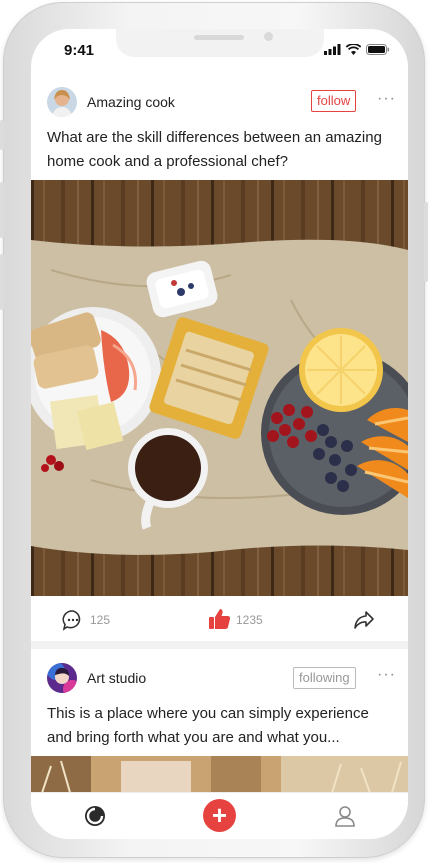  Describe the element at coordinates (219, 645) in the screenshot. I see `post-divider` at that location.